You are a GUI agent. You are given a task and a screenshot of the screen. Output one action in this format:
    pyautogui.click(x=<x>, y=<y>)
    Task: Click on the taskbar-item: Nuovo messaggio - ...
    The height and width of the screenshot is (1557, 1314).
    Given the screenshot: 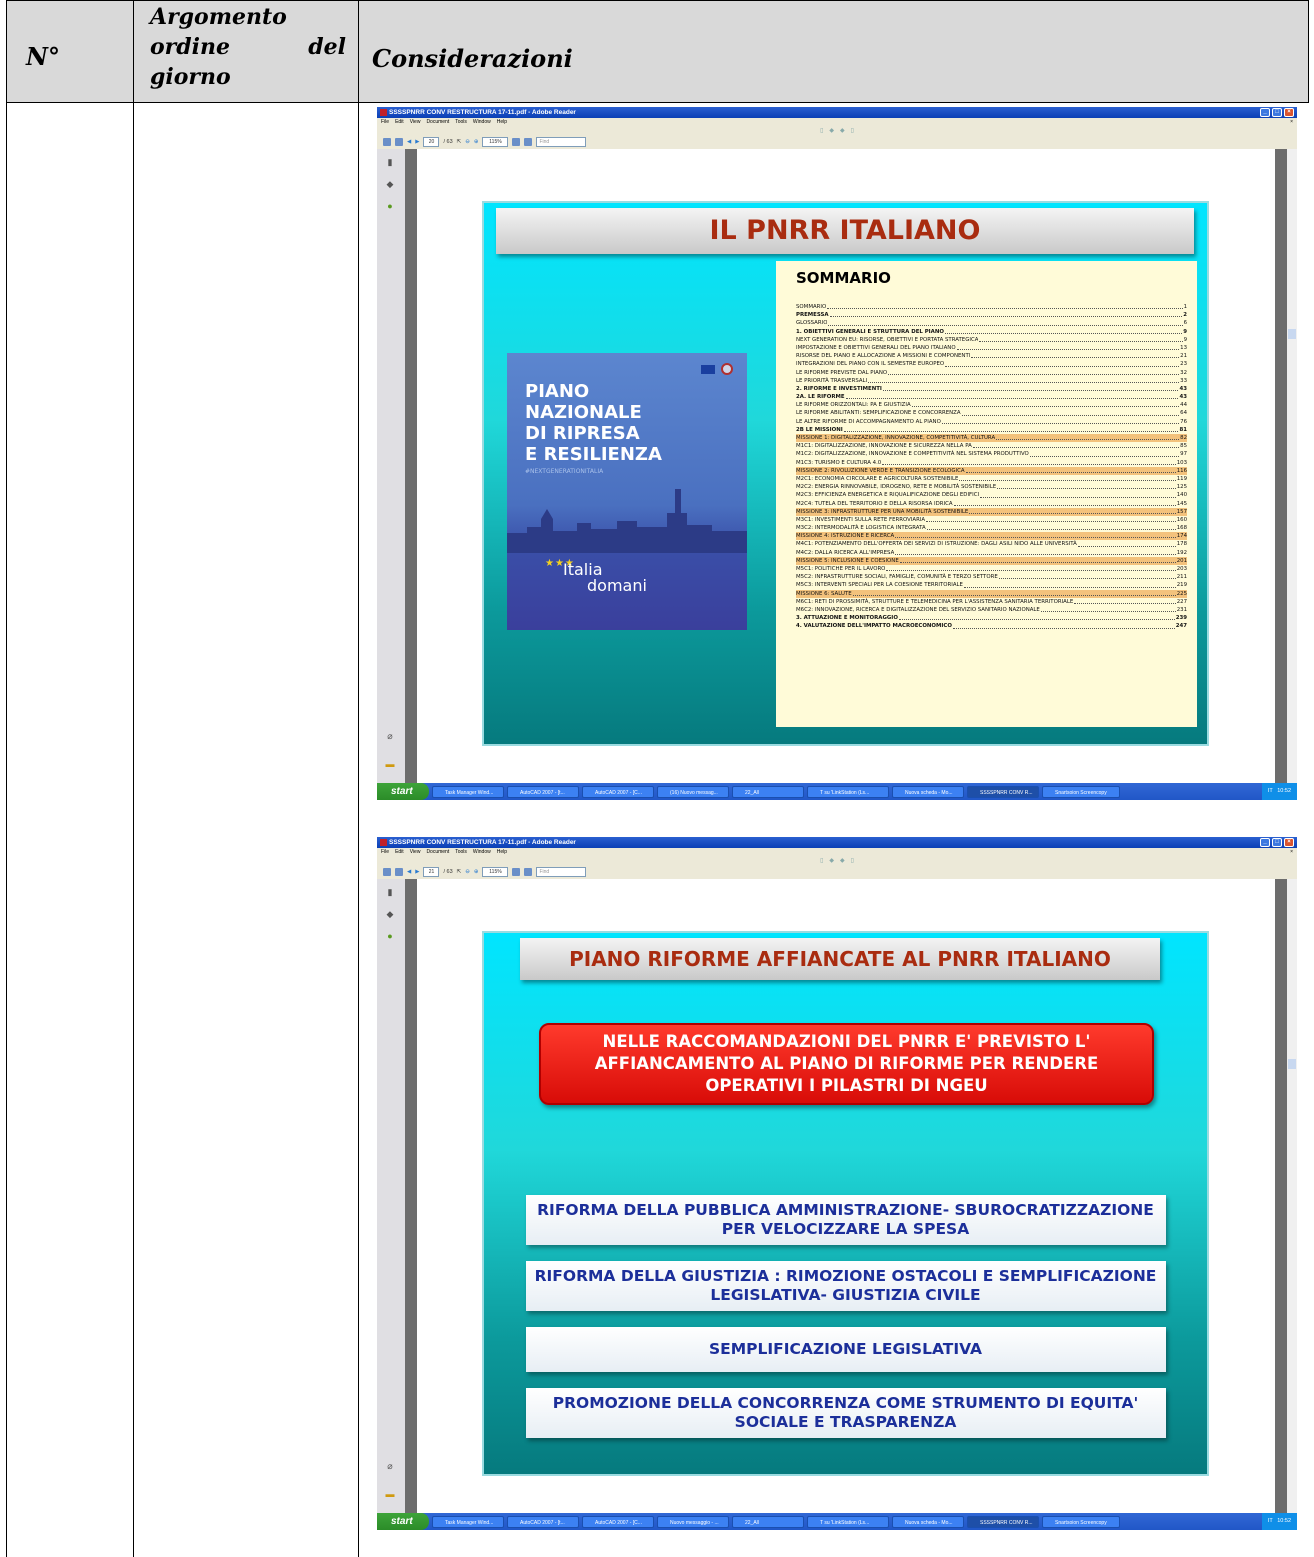 What is the action you would take?
    pyautogui.click(x=693, y=1521)
    